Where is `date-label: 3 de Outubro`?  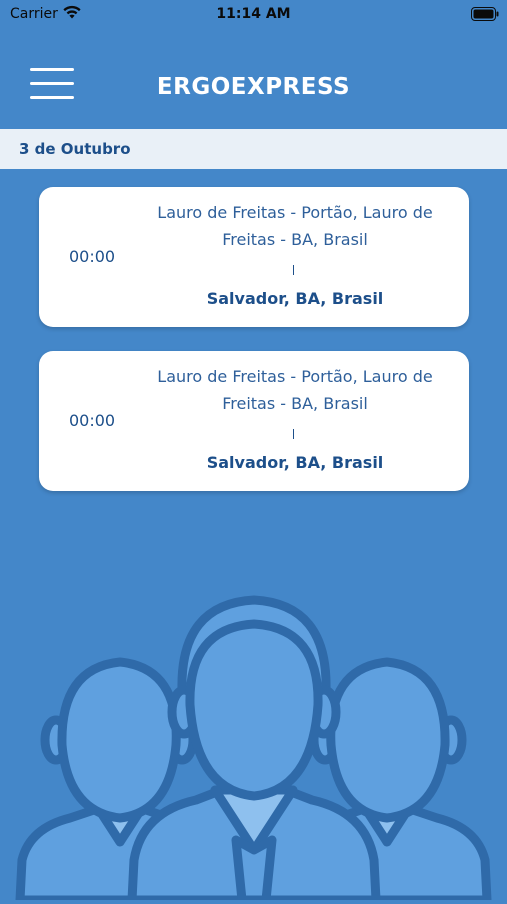 date-label: 3 de Outubro is located at coordinates (75, 149).